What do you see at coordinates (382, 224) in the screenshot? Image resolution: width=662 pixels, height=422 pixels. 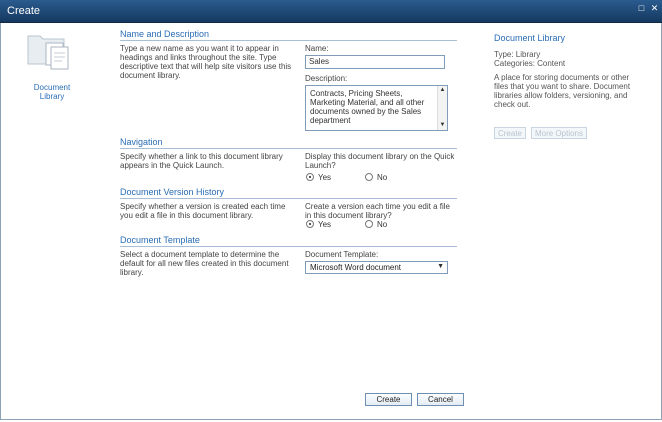 I see `versioning-no-label: No` at bounding box center [382, 224].